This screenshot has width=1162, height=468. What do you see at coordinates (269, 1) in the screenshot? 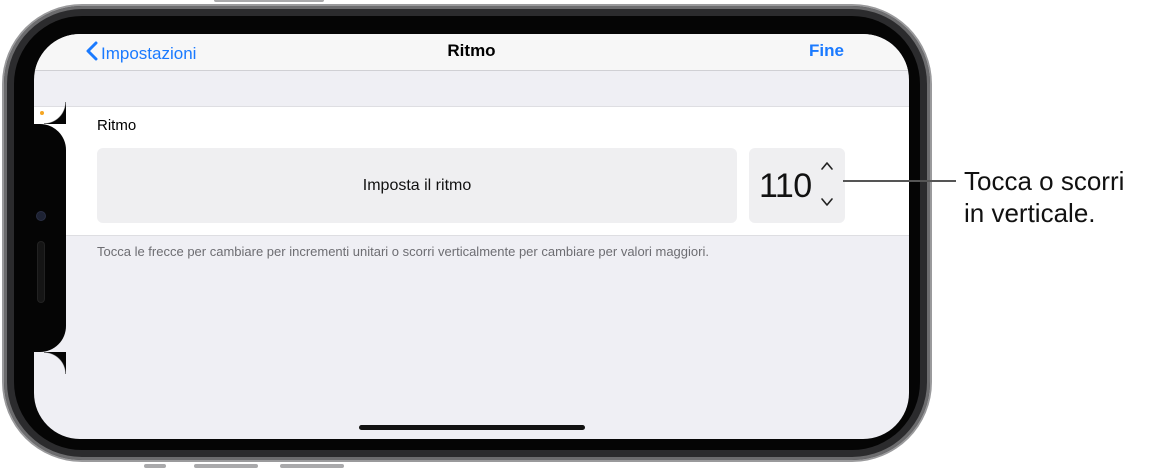
I see `volume-button` at bounding box center [269, 1].